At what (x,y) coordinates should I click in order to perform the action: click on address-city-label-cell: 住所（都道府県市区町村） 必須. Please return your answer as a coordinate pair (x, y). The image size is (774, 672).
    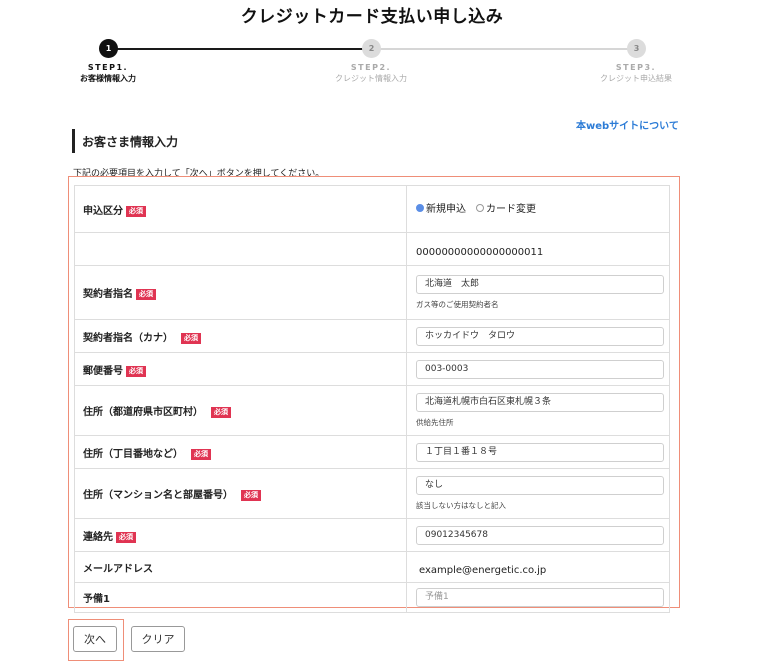
    Looking at the image, I should click on (240, 410).